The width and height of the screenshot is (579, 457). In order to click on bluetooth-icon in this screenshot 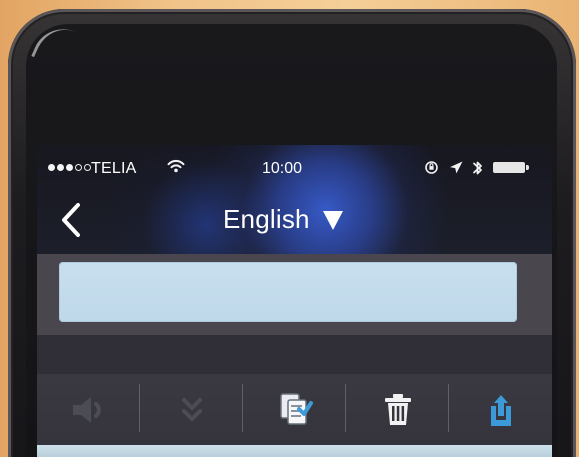, I will do `click(477, 168)`.